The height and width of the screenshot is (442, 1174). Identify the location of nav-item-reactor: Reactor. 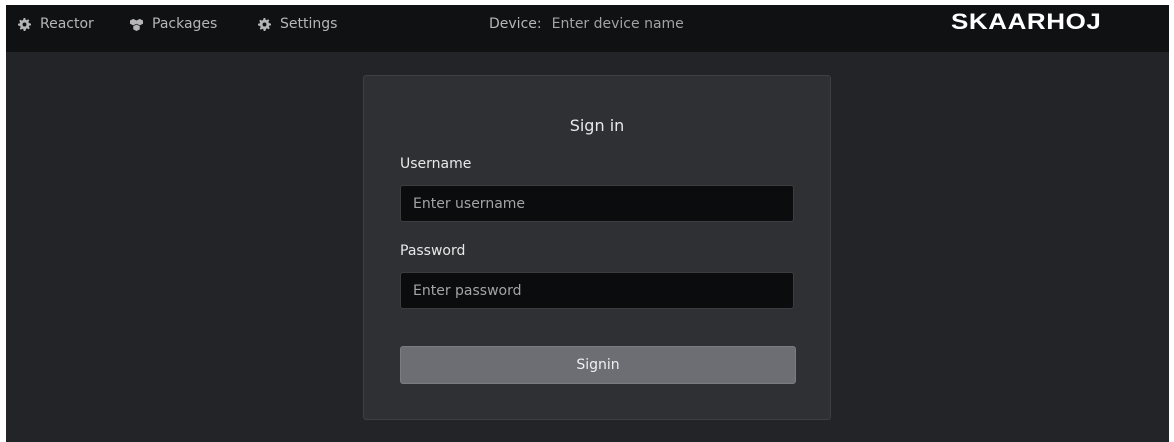
(56, 24).